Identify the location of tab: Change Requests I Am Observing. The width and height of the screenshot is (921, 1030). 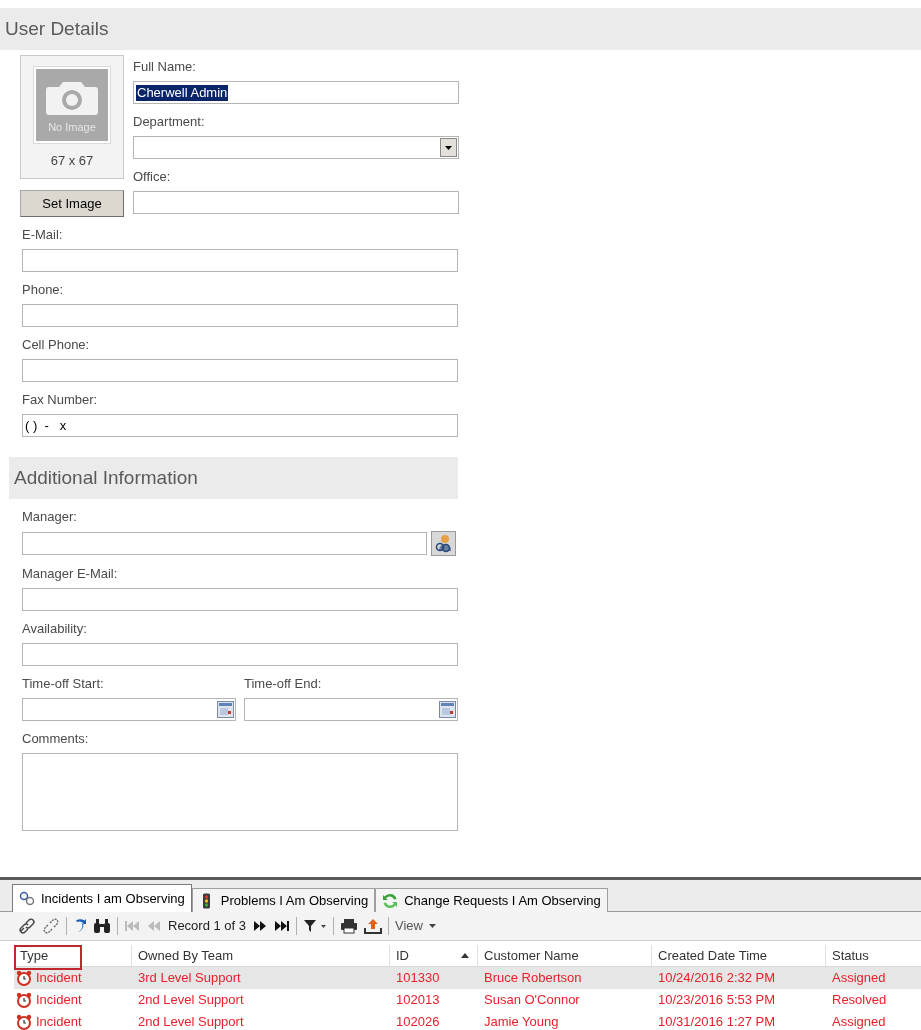
(491, 900).